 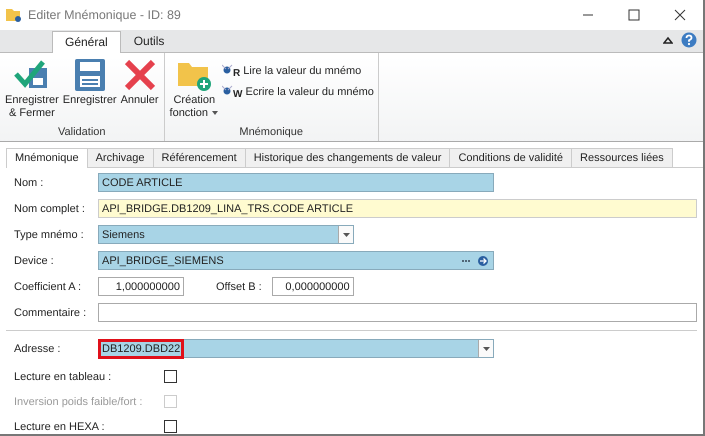 I want to click on field-label: Nom complet :, so click(x=50, y=208).